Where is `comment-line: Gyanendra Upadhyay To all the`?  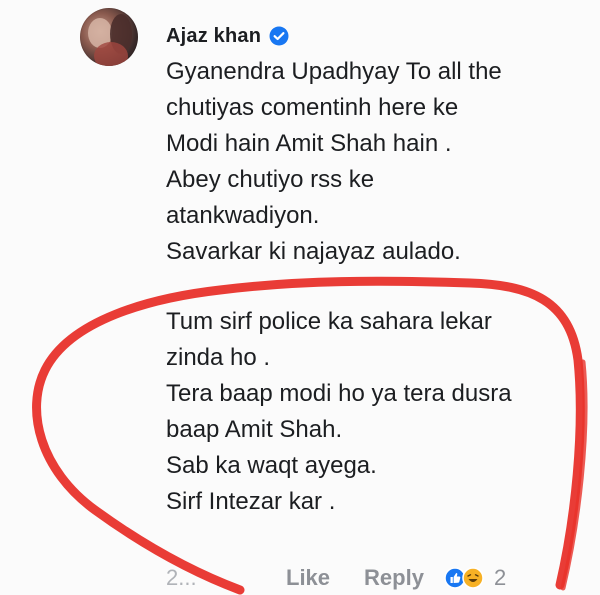
comment-line: Gyanendra Upadhyay To all the is located at coordinates (334, 71).